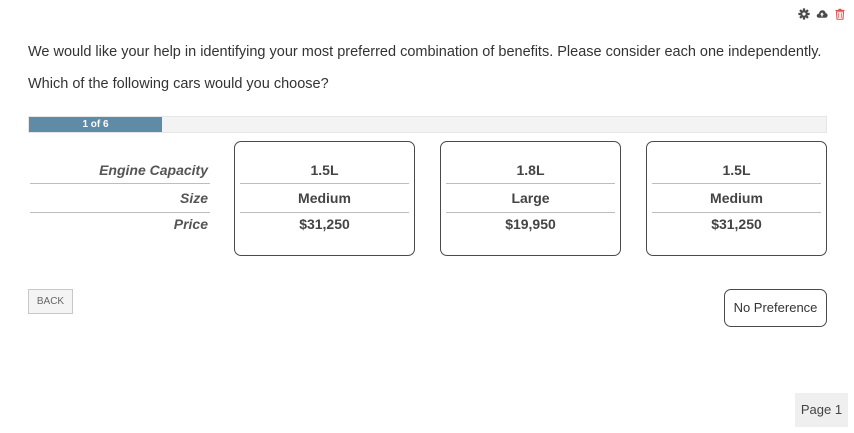  I want to click on attribute-label-price: Price, so click(190, 224).